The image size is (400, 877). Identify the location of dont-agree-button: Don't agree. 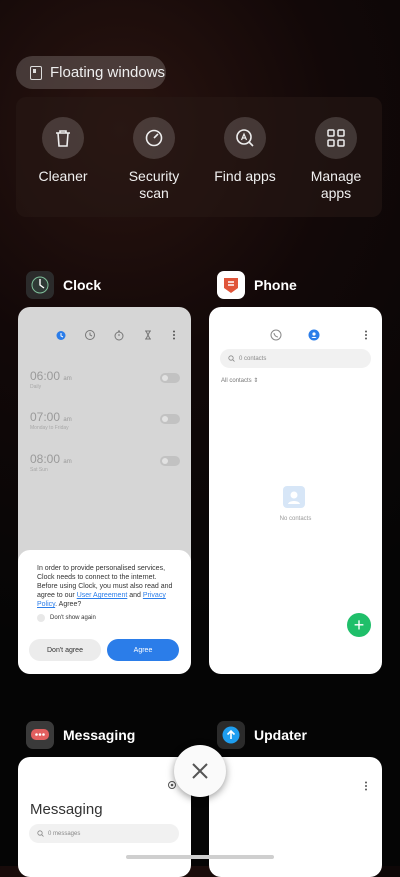
(65, 650).